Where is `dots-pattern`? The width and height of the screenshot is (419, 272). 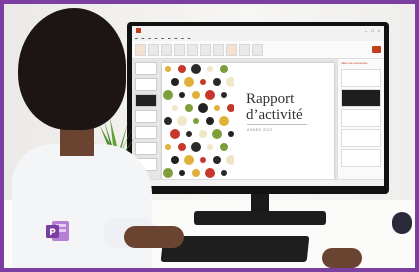 dots-pattern is located at coordinates (198, 121).